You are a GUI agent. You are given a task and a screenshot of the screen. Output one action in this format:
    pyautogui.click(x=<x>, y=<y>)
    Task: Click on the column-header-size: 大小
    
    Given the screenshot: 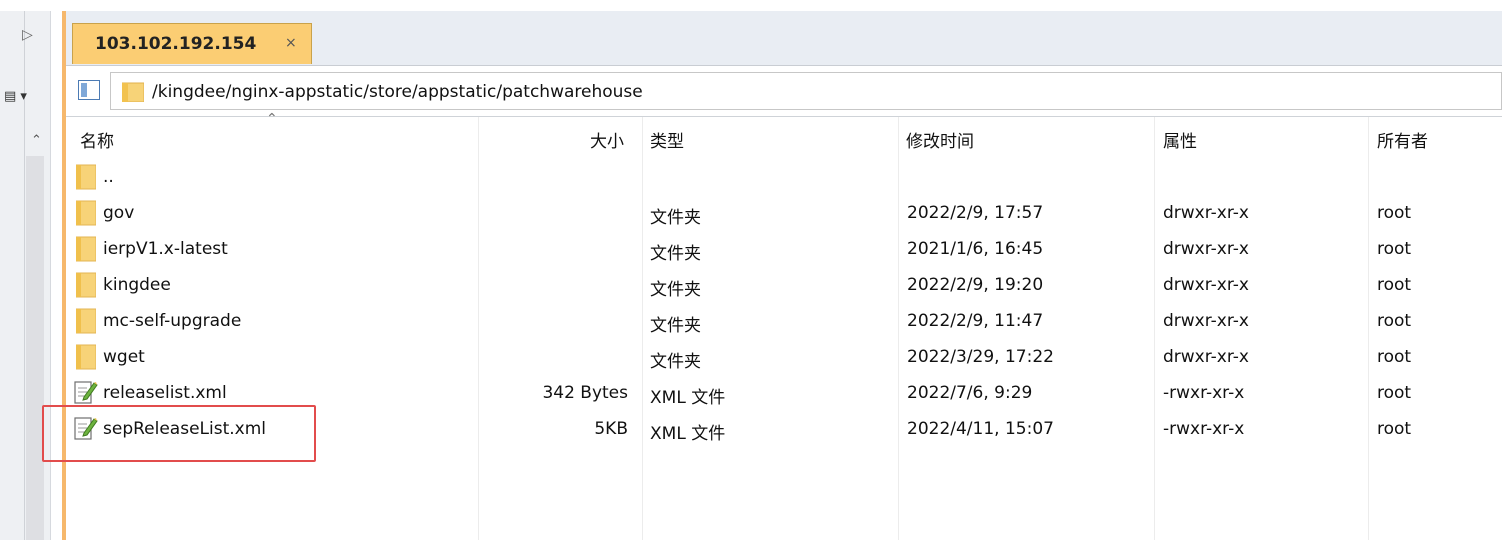 What is the action you would take?
    pyautogui.click(x=607, y=139)
    